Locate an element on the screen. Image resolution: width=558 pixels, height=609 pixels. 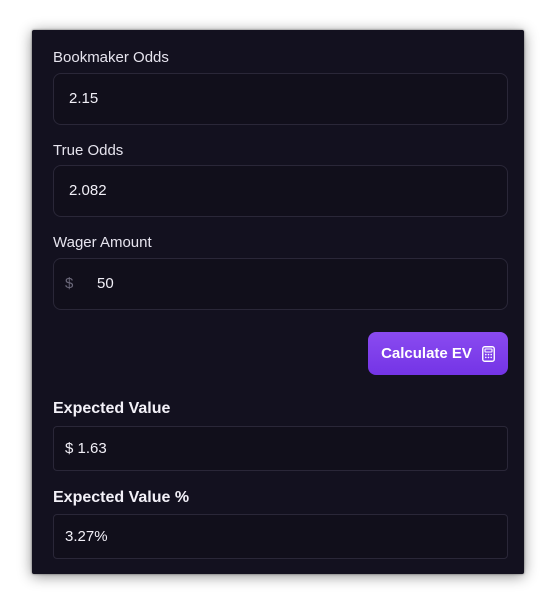
bookmaker-odds-label: Bookmaker Odds is located at coordinates (111, 57).